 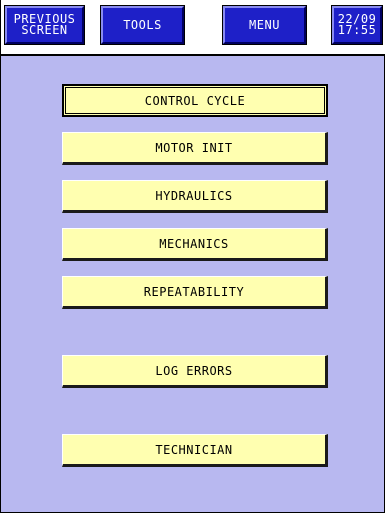 I want to click on motor-init-button: MOTOR INIT, so click(x=195, y=148).